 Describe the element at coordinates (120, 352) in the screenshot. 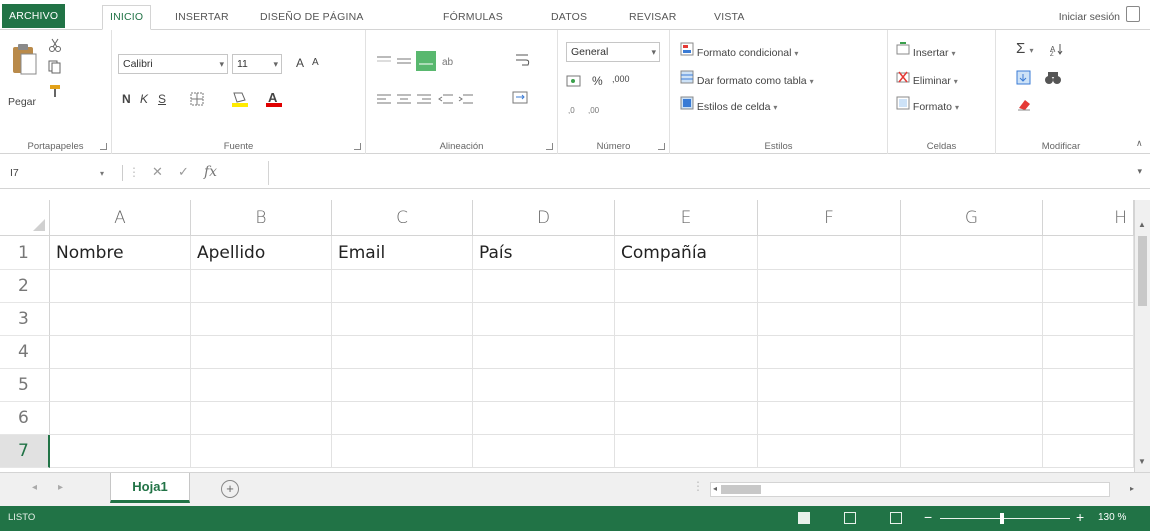

I see `cell-a4` at that location.